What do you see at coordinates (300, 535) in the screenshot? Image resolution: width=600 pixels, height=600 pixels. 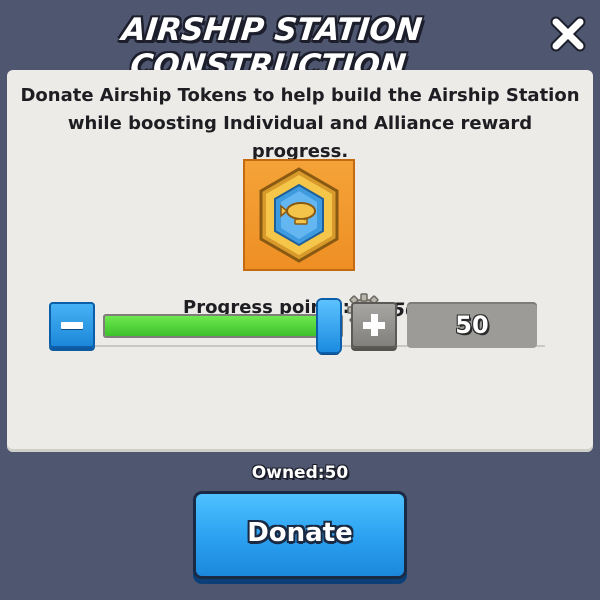 I see `donate-button: Donate` at bounding box center [300, 535].